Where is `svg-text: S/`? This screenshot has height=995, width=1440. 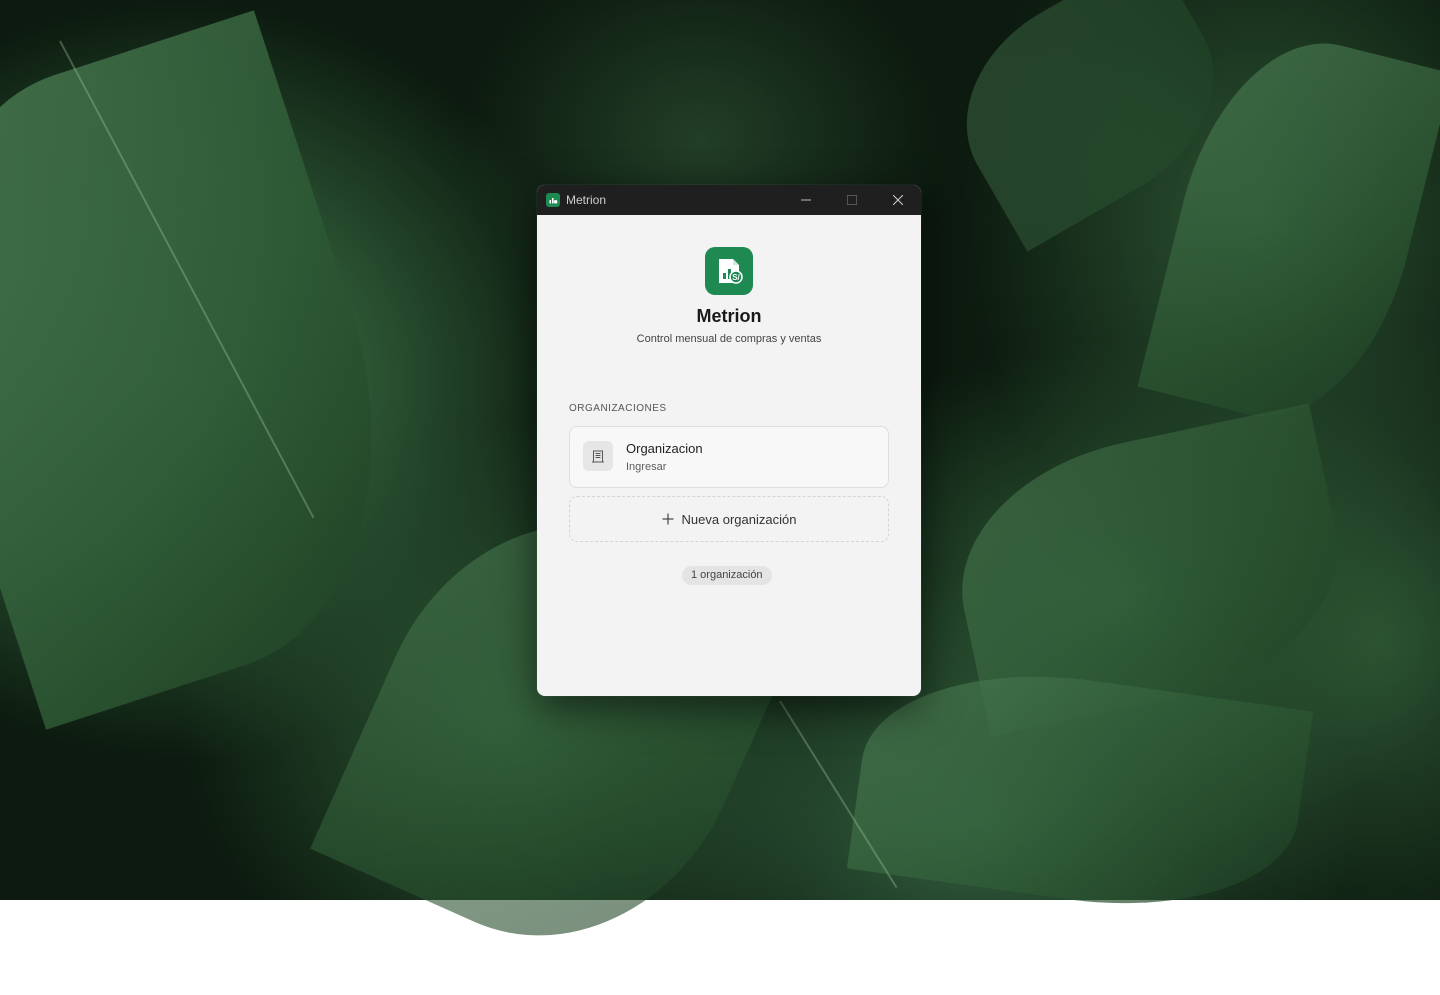 svg-text: S/ is located at coordinates (736, 277).